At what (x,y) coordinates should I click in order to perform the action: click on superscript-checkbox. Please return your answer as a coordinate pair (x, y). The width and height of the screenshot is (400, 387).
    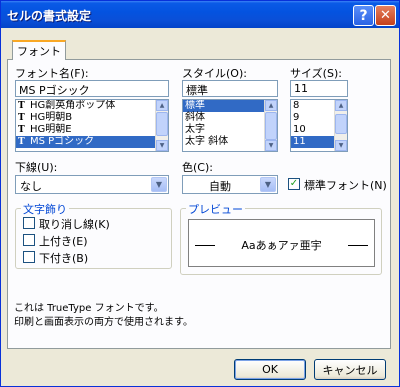
    Looking at the image, I should click on (29, 240).